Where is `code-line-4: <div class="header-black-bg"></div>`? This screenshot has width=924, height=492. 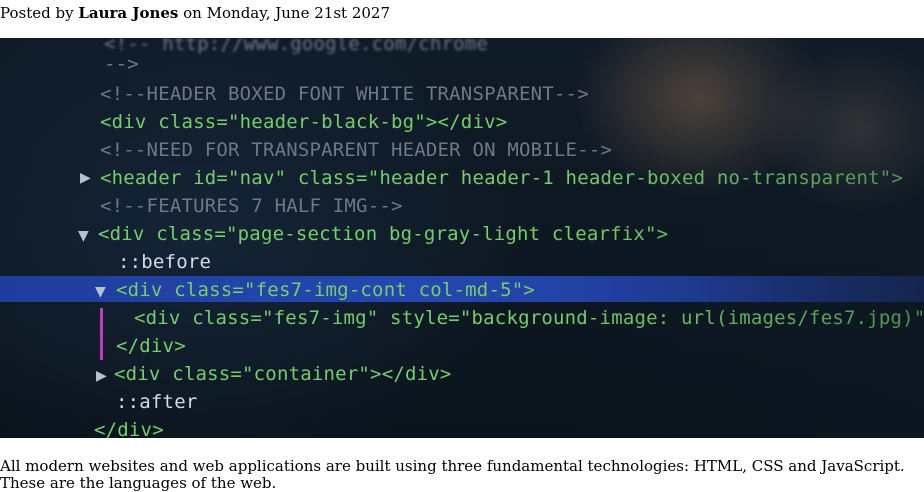
code-line-4: <div class="header-black-bg"></div> is located at coordinates (304, 122).